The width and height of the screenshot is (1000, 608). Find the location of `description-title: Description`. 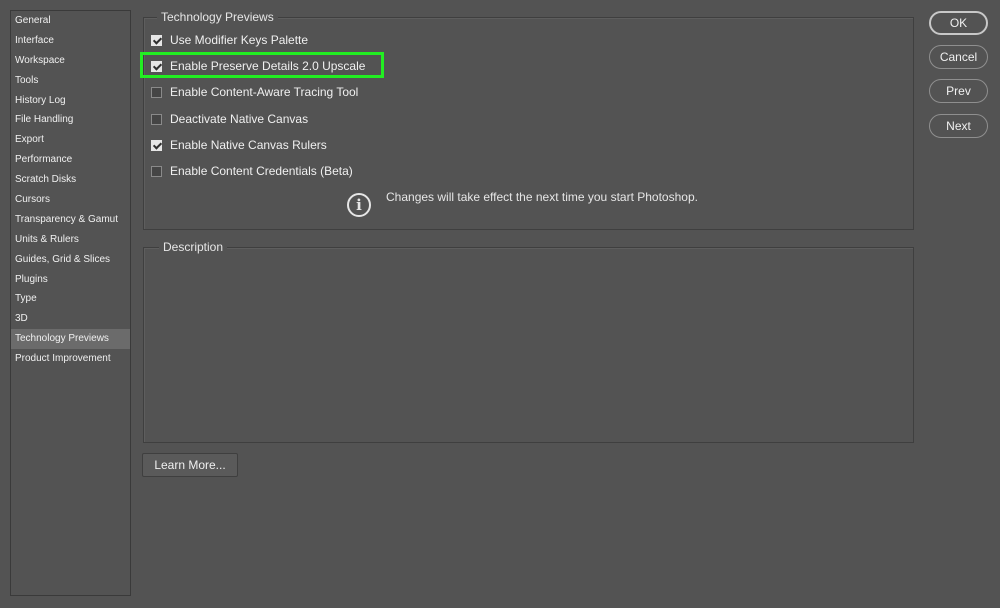

description-title: Description is located at coordinates (193, 247).